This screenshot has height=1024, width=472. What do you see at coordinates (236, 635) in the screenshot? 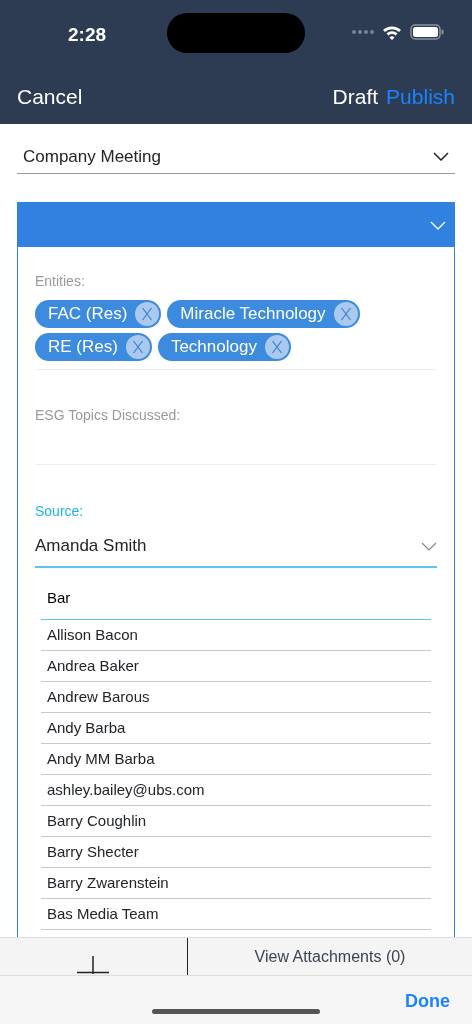
I see `source-option: Allison Bacon` at bounding box center [236, 635].